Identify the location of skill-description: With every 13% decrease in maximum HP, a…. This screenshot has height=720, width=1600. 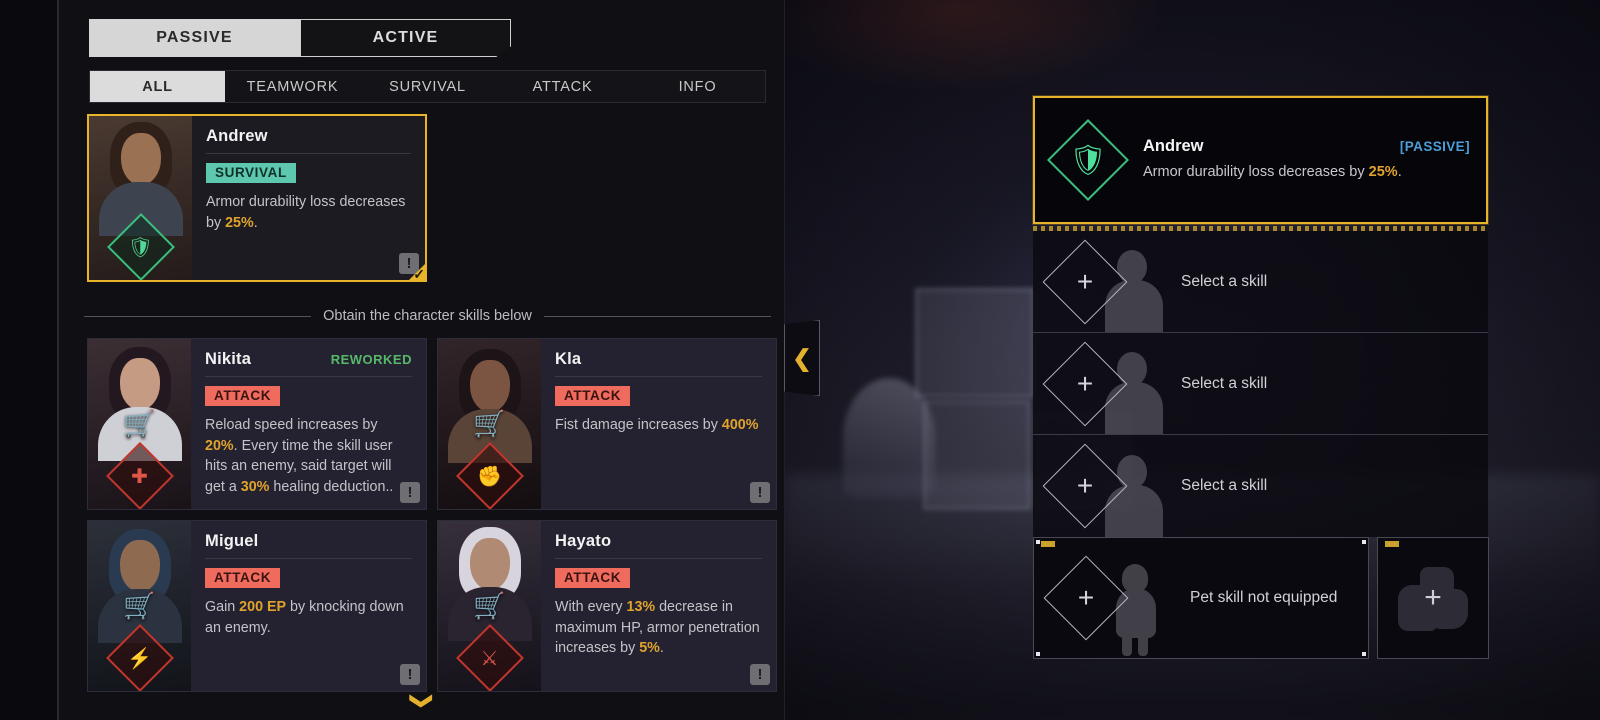
(658, 628).